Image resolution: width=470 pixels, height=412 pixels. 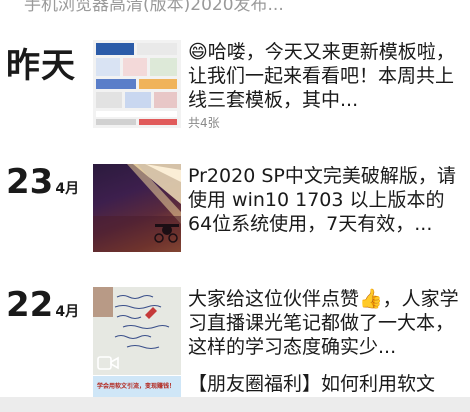 What do you see at coordinates (312, 384) in the screenshot?
I see `post-text: 【朋友圈福利】如何利用软文` at bounding box center [312, 384].